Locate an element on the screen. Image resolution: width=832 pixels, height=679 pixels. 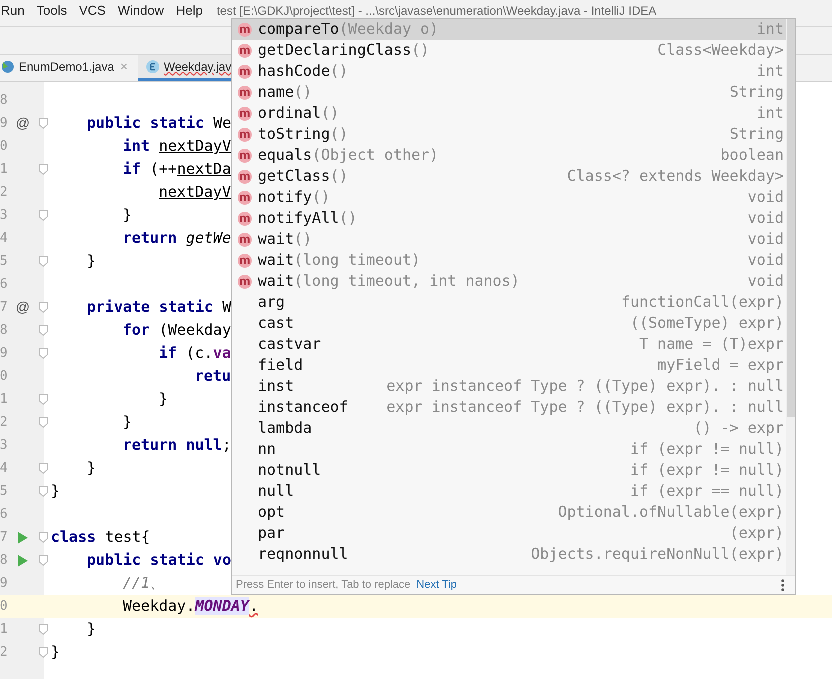
window-title: test [E:\GDKJ\project\test] - ...\src\javase\enumeration\Weekday.java - IntelliJ IDEA is located at coordinates (436, 11).